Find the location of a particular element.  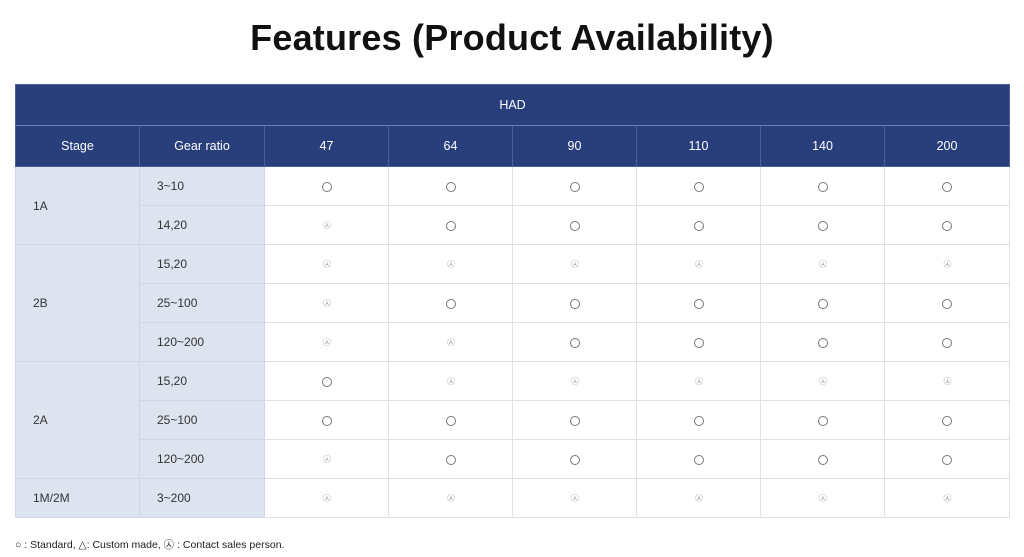

table-row: 14,20 ㉦ is located at coordinates (513, 225).